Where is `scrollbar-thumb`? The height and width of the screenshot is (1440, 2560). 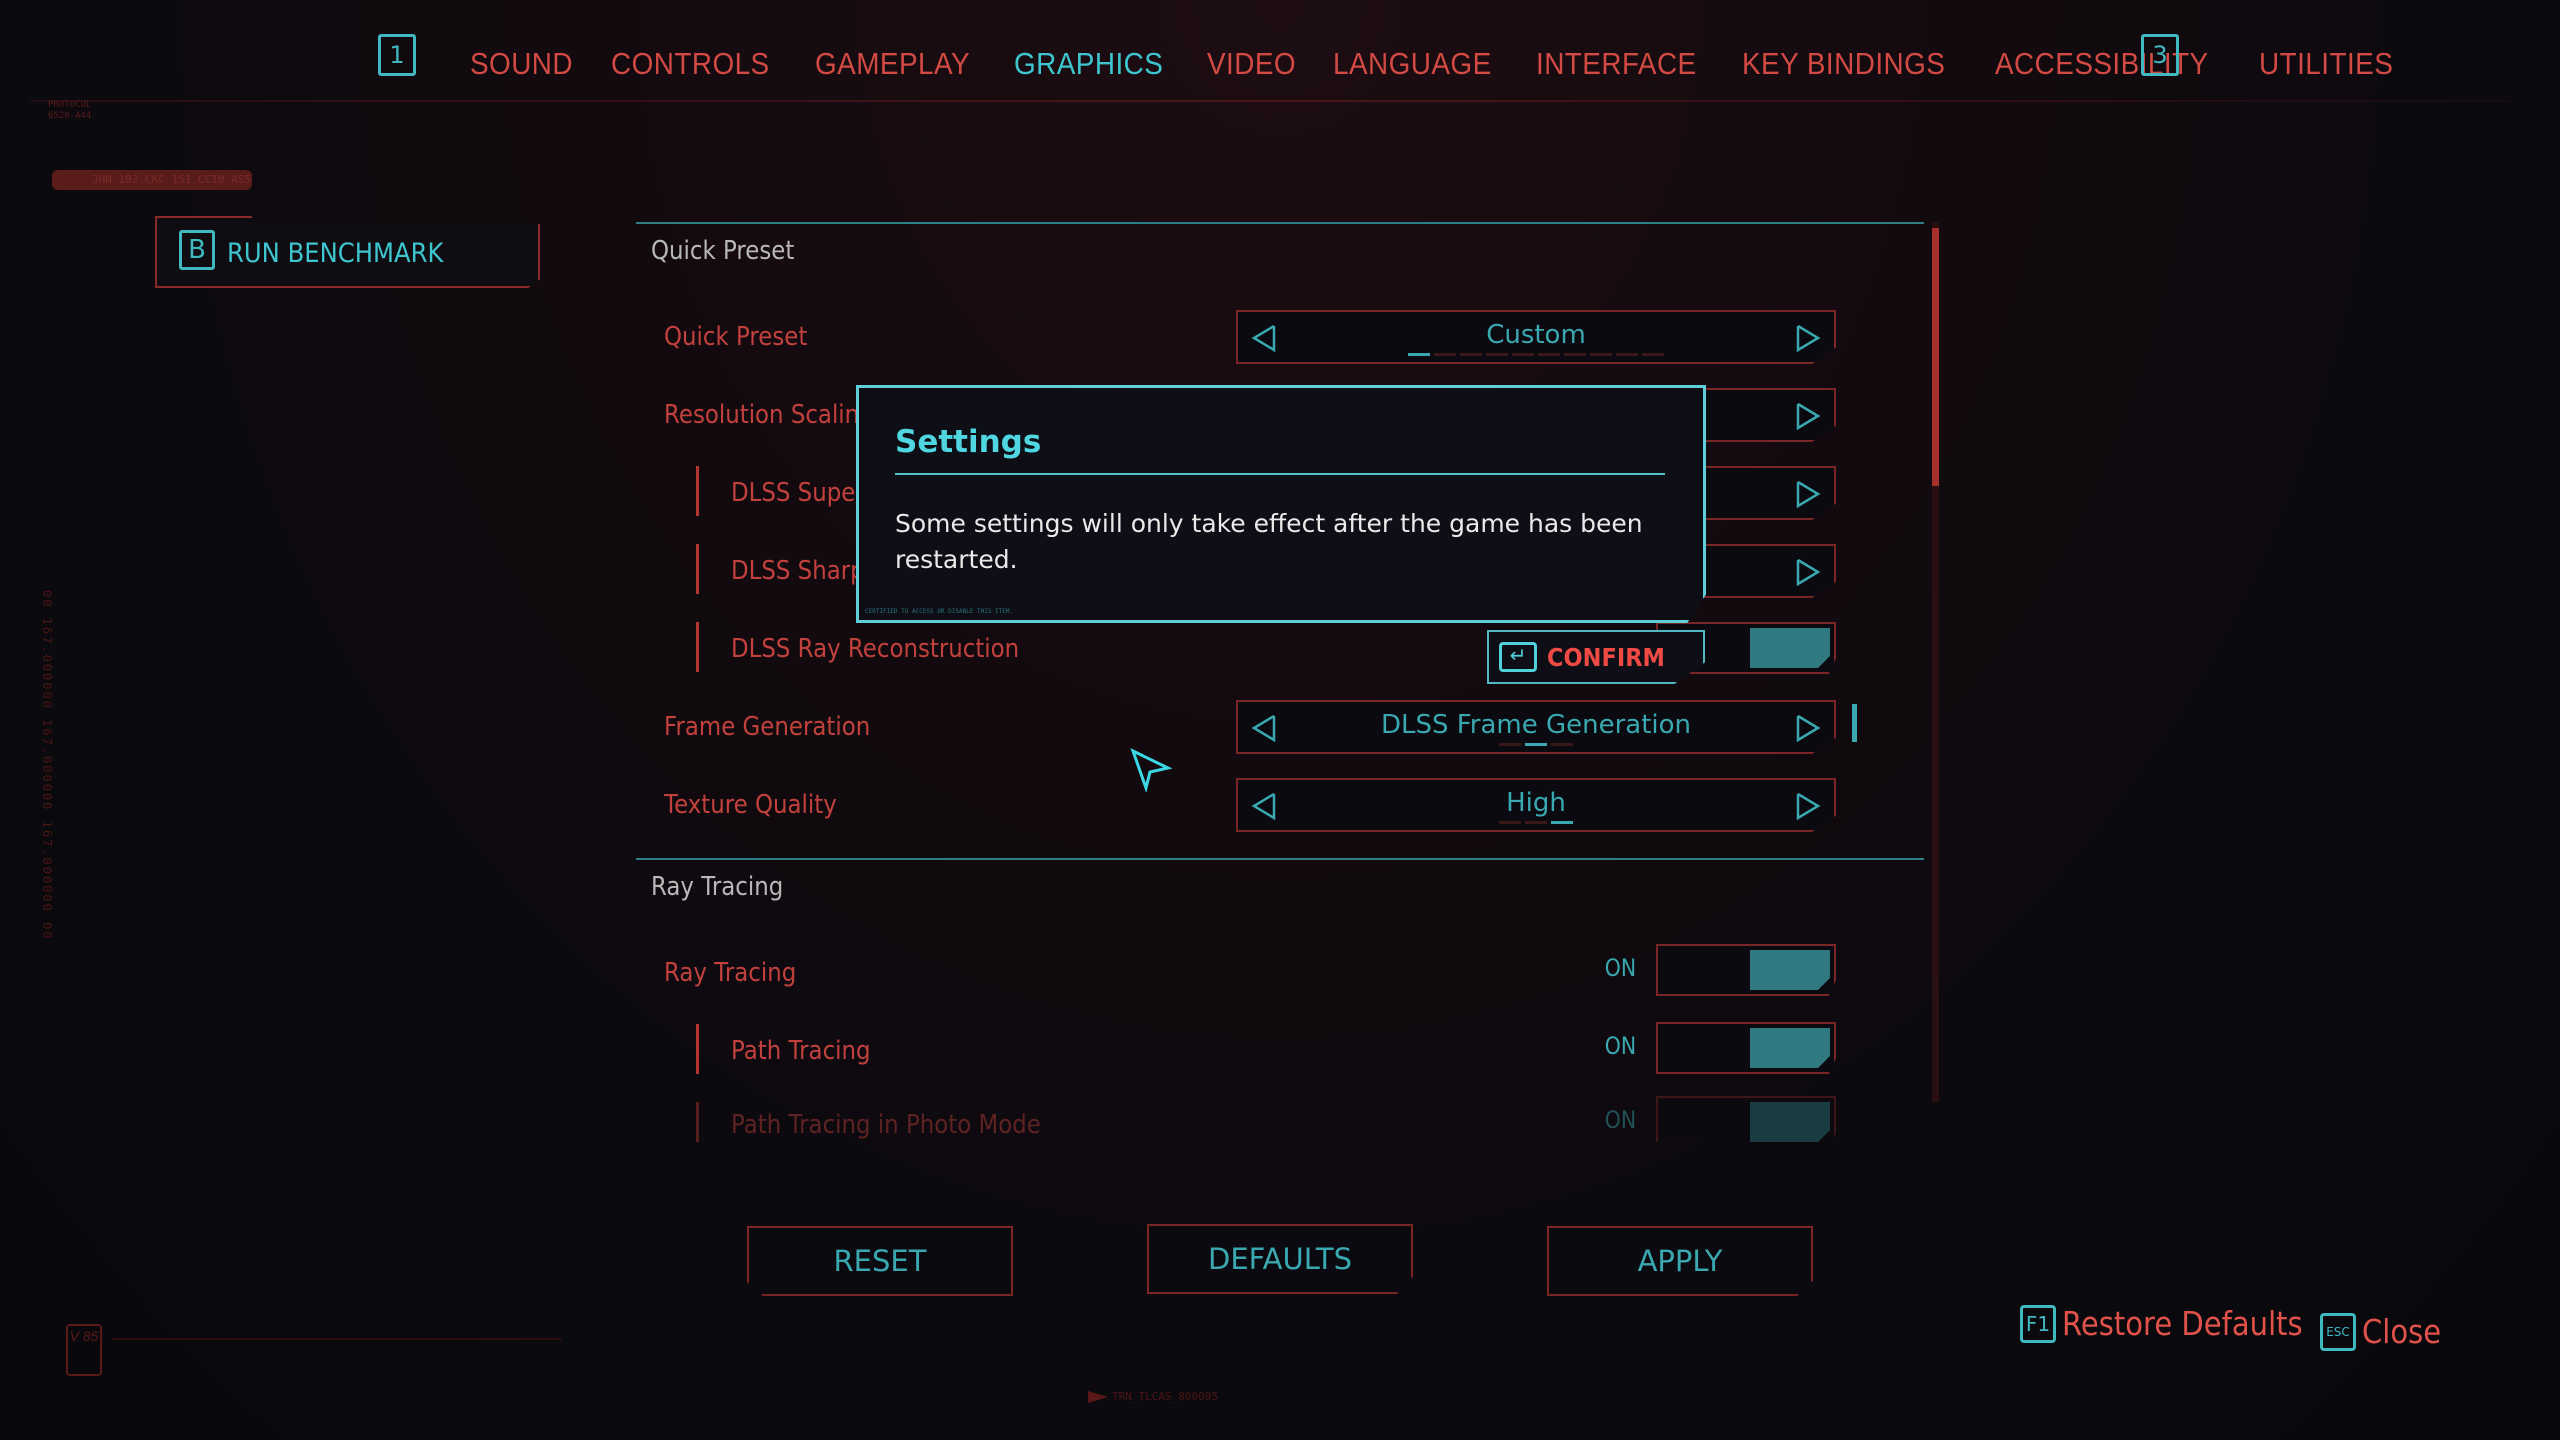
scrollbar-thumb is located at coordinates (1935, 357).